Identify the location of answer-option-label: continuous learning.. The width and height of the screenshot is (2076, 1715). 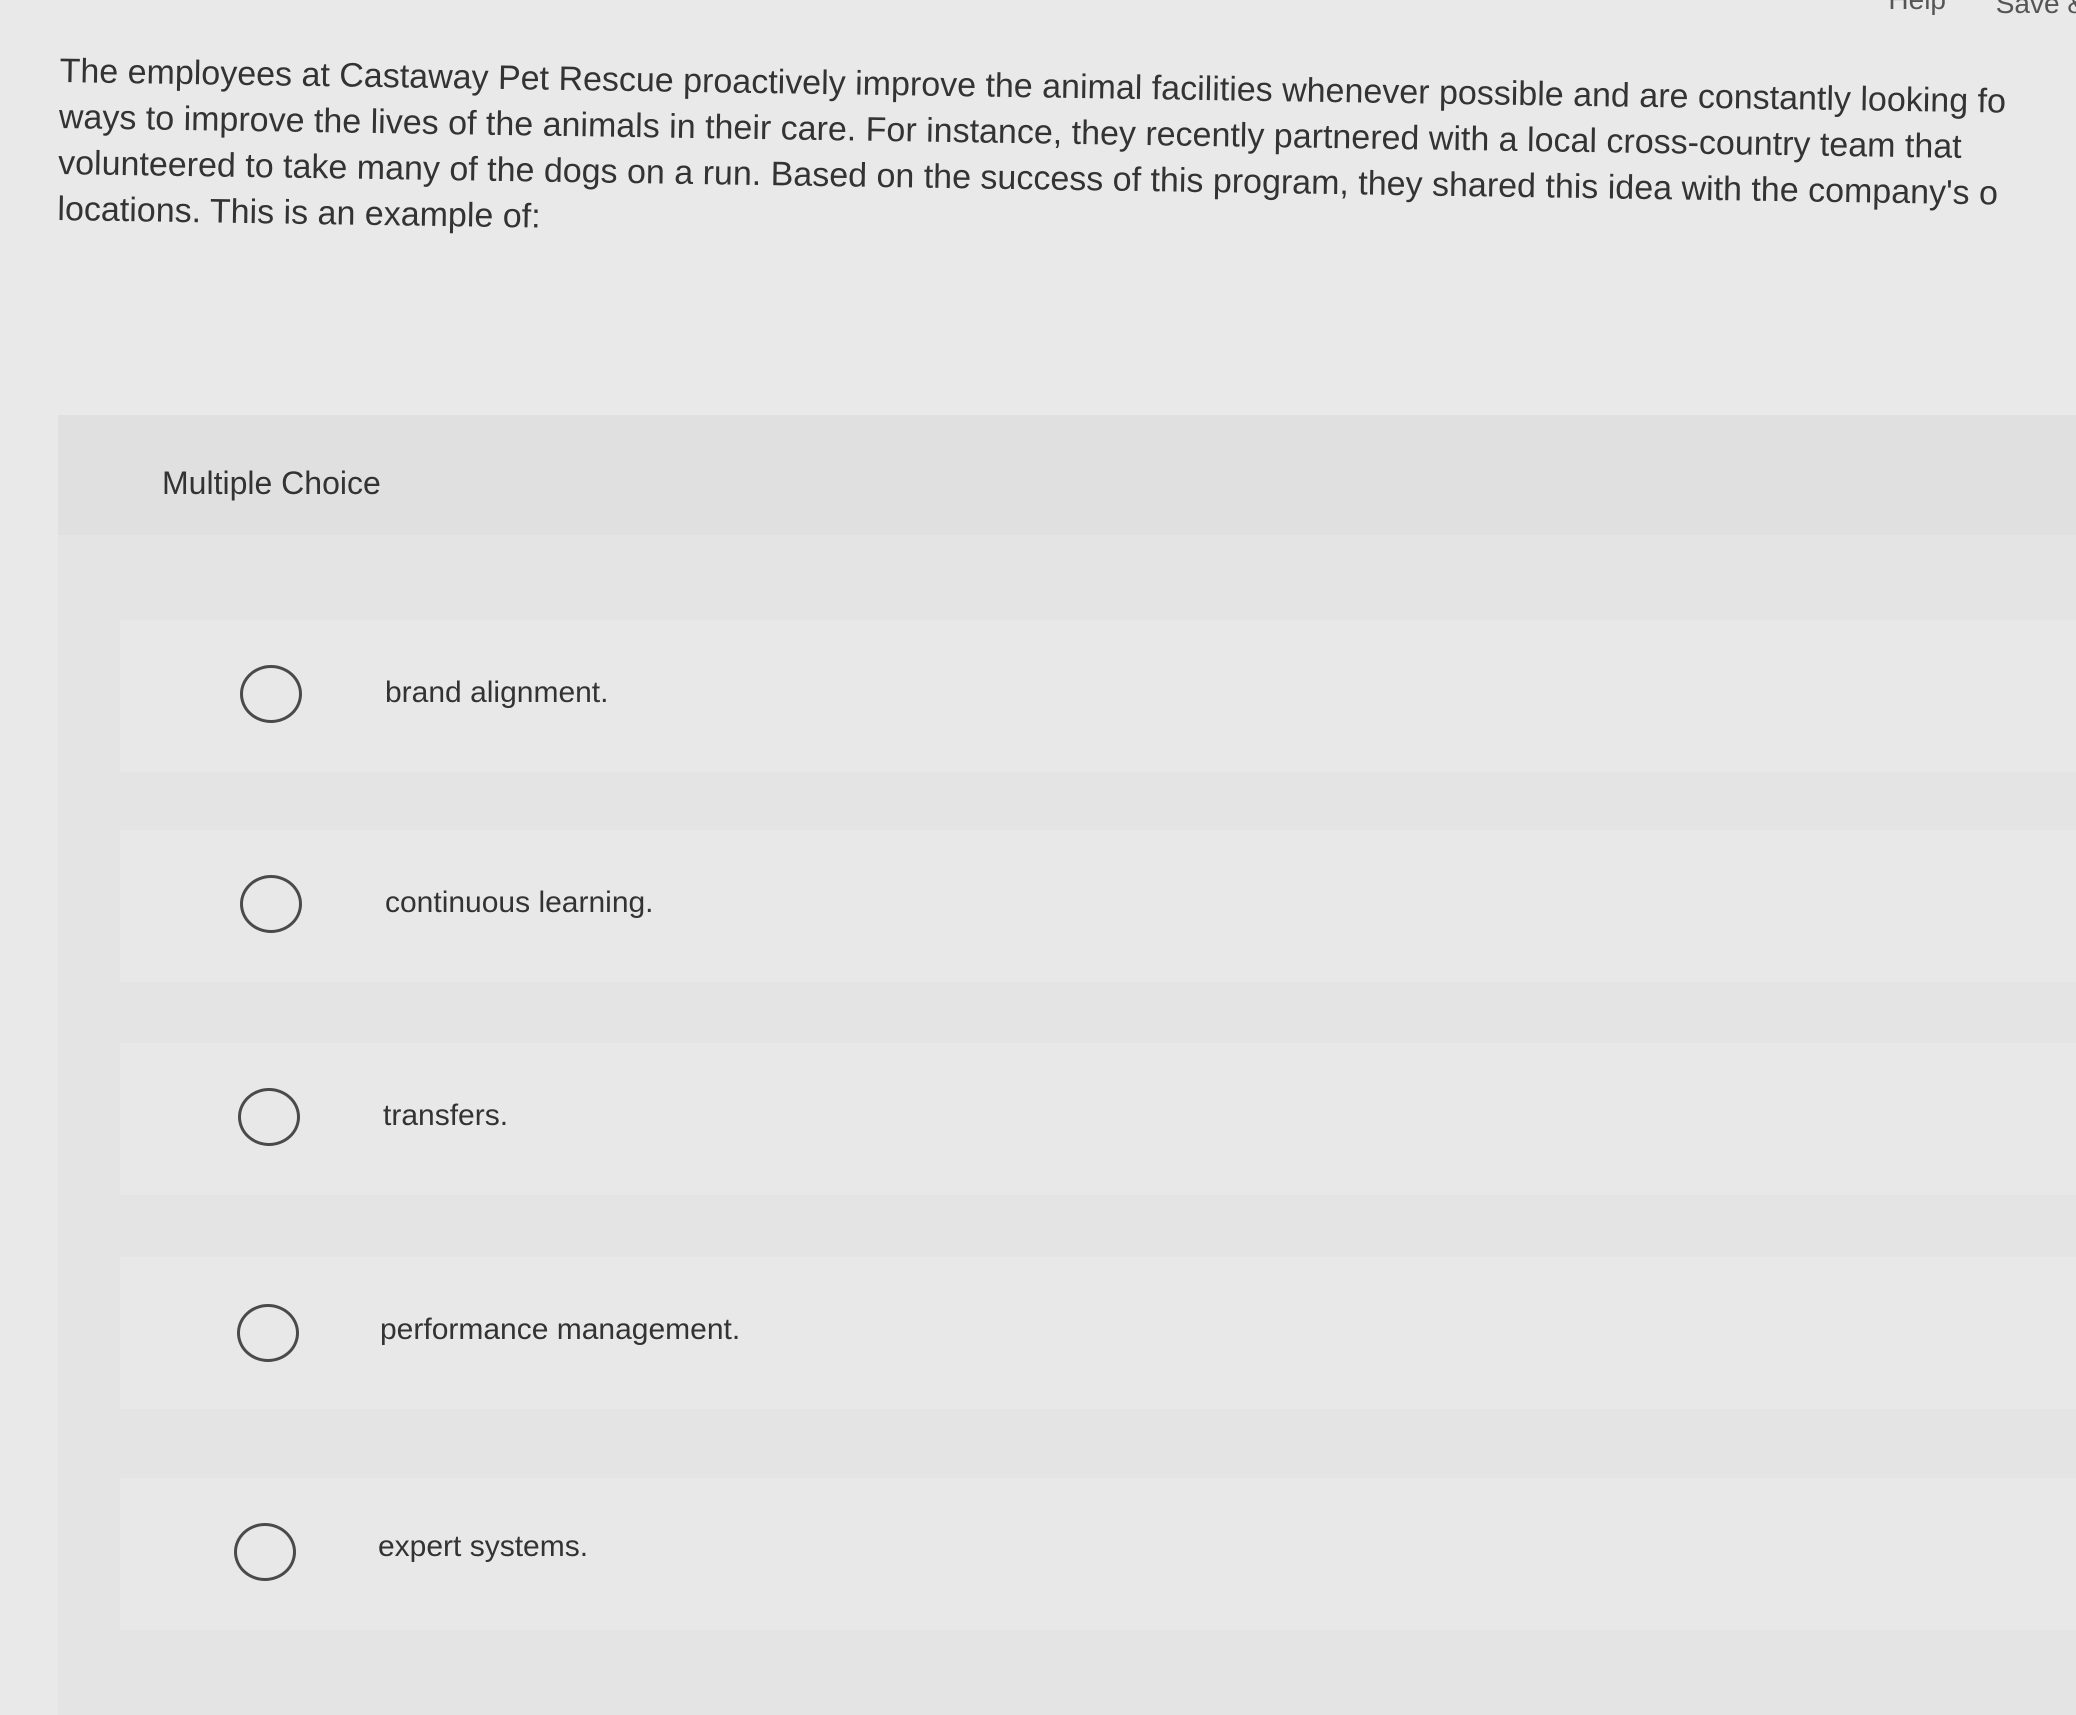
(519, 902).